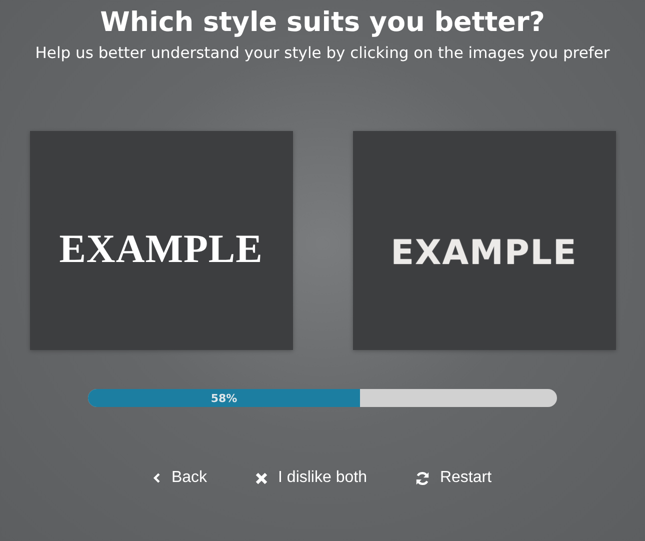 Image resolution: width=645 pixels, height=541 pixels. What do you see at coordinates (157, 478) in the screenshot?
I see `chevron-left-icon` at bounding box center [157, 478].